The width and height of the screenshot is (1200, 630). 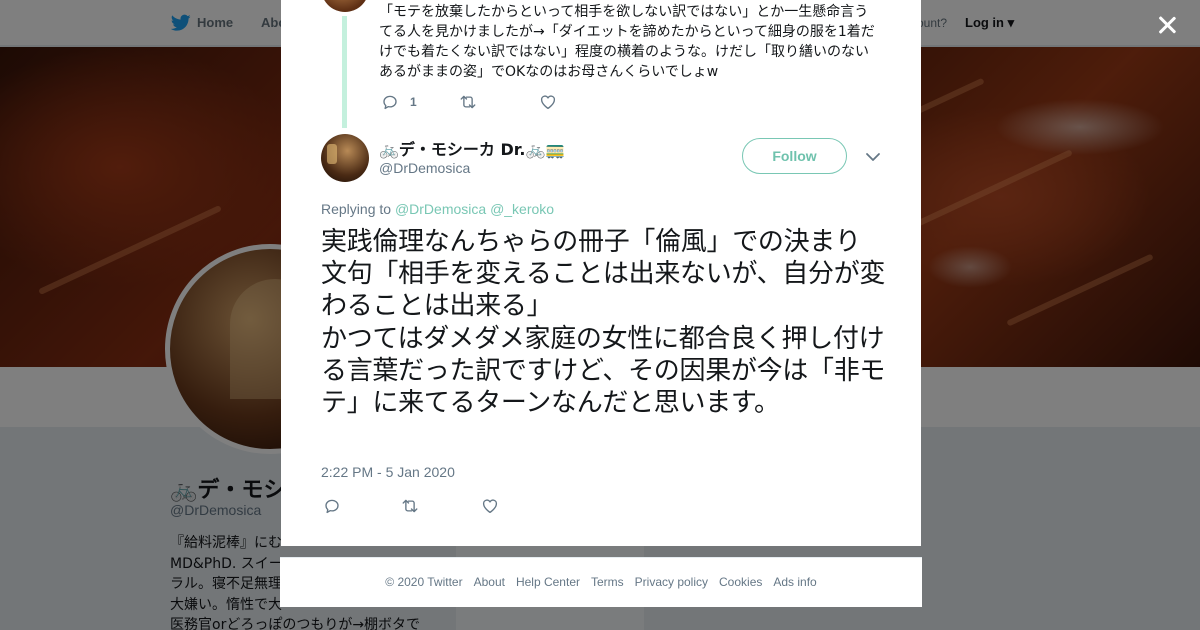 What do you see at coordinates (671, 582) in the screenshot?
I see `footer-link-privacy: Privacy policy` at bounding box center [671, 582].